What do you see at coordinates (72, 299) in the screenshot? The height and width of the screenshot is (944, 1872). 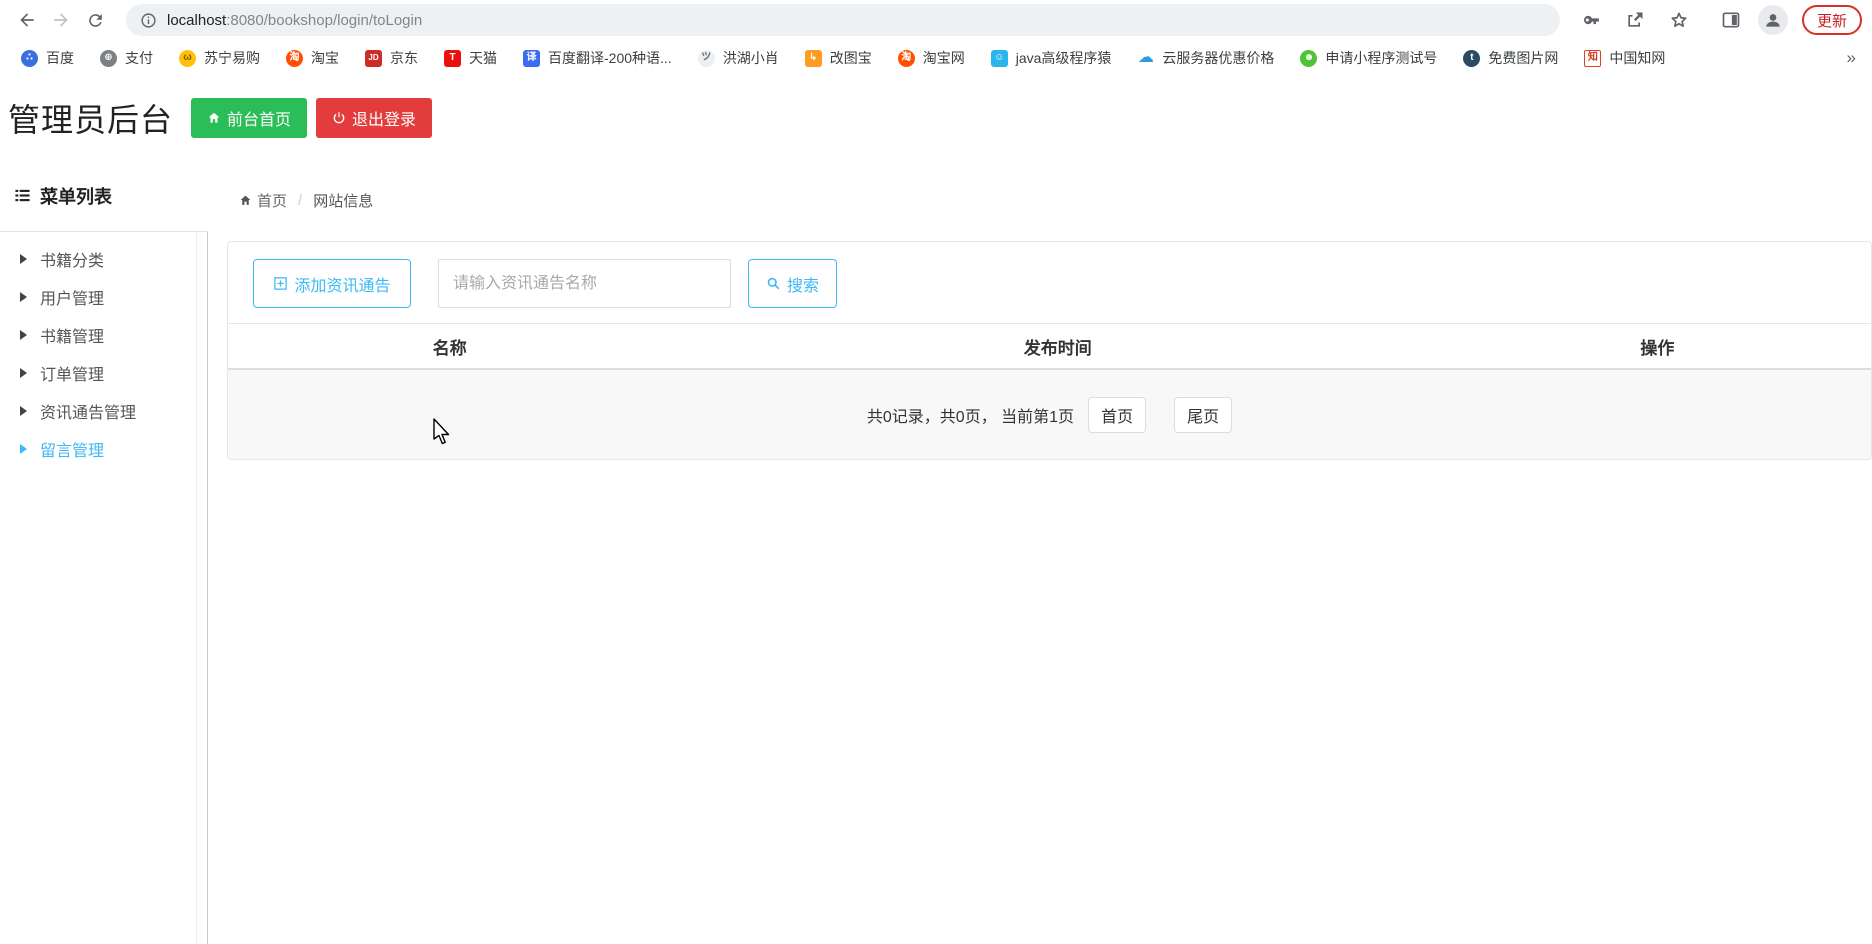 I see `sidebar-item-label: 用户管理` at bounding box center [72, 299].